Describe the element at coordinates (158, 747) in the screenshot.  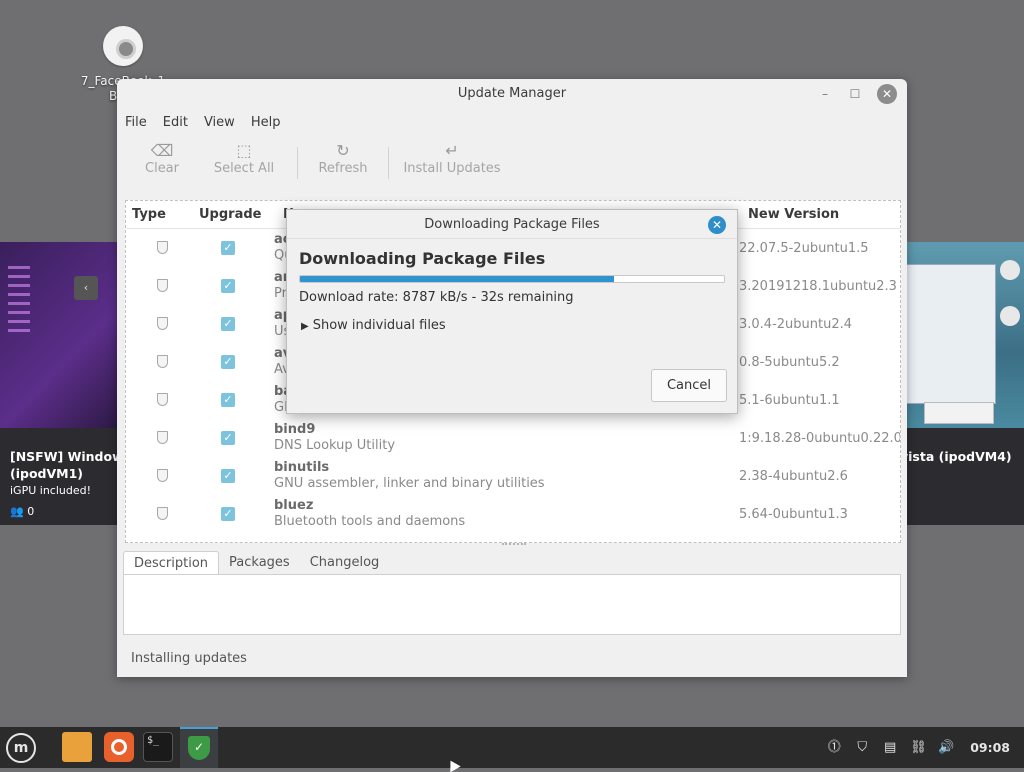
I see `terminal-icon: $_` at that location.